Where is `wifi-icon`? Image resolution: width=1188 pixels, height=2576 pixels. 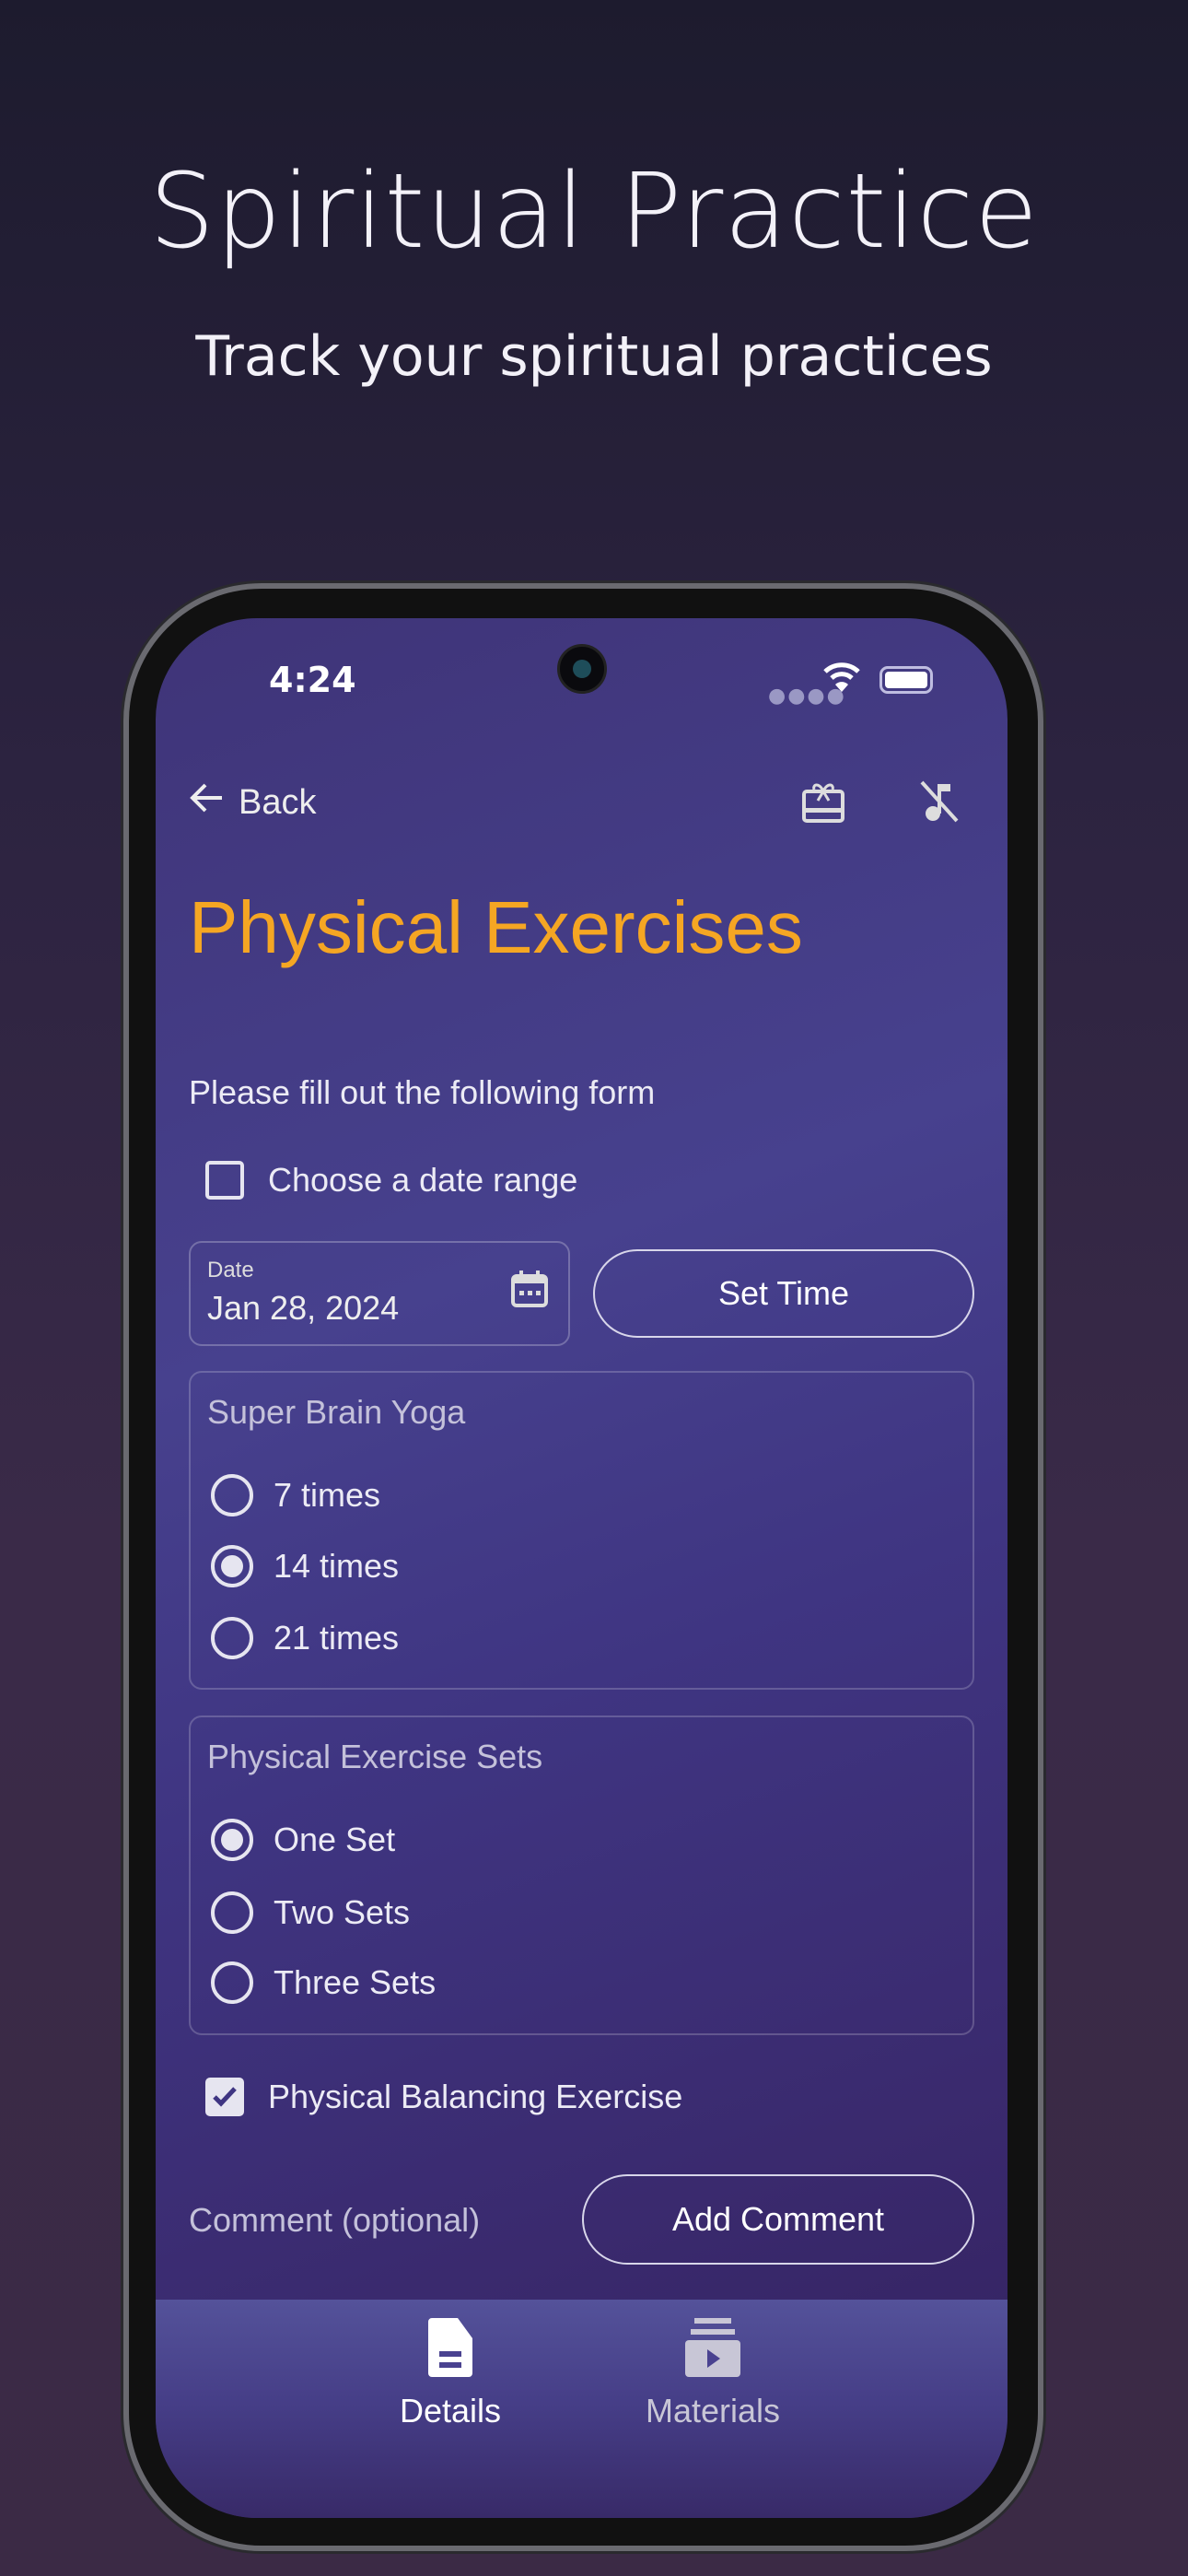
wifi-icon is located at coordinates (841, 681).